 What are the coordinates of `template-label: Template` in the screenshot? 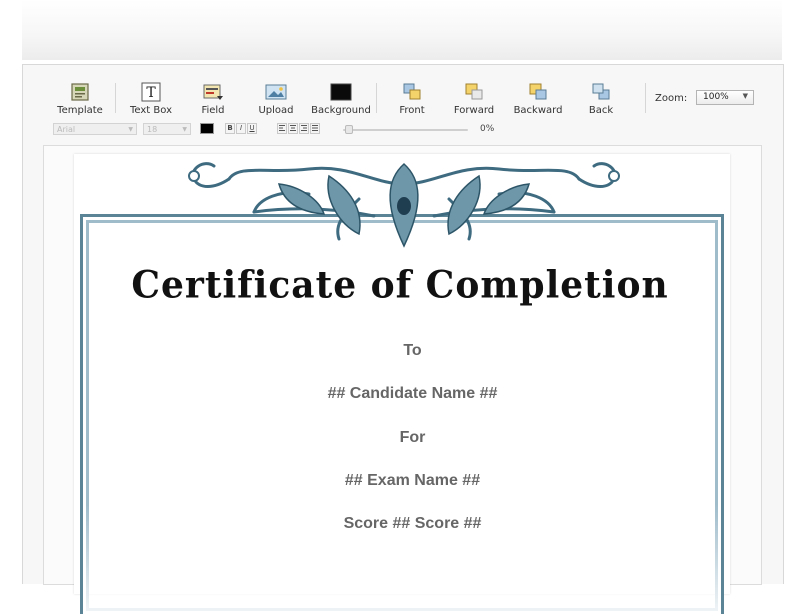 It's located at (80, 110).